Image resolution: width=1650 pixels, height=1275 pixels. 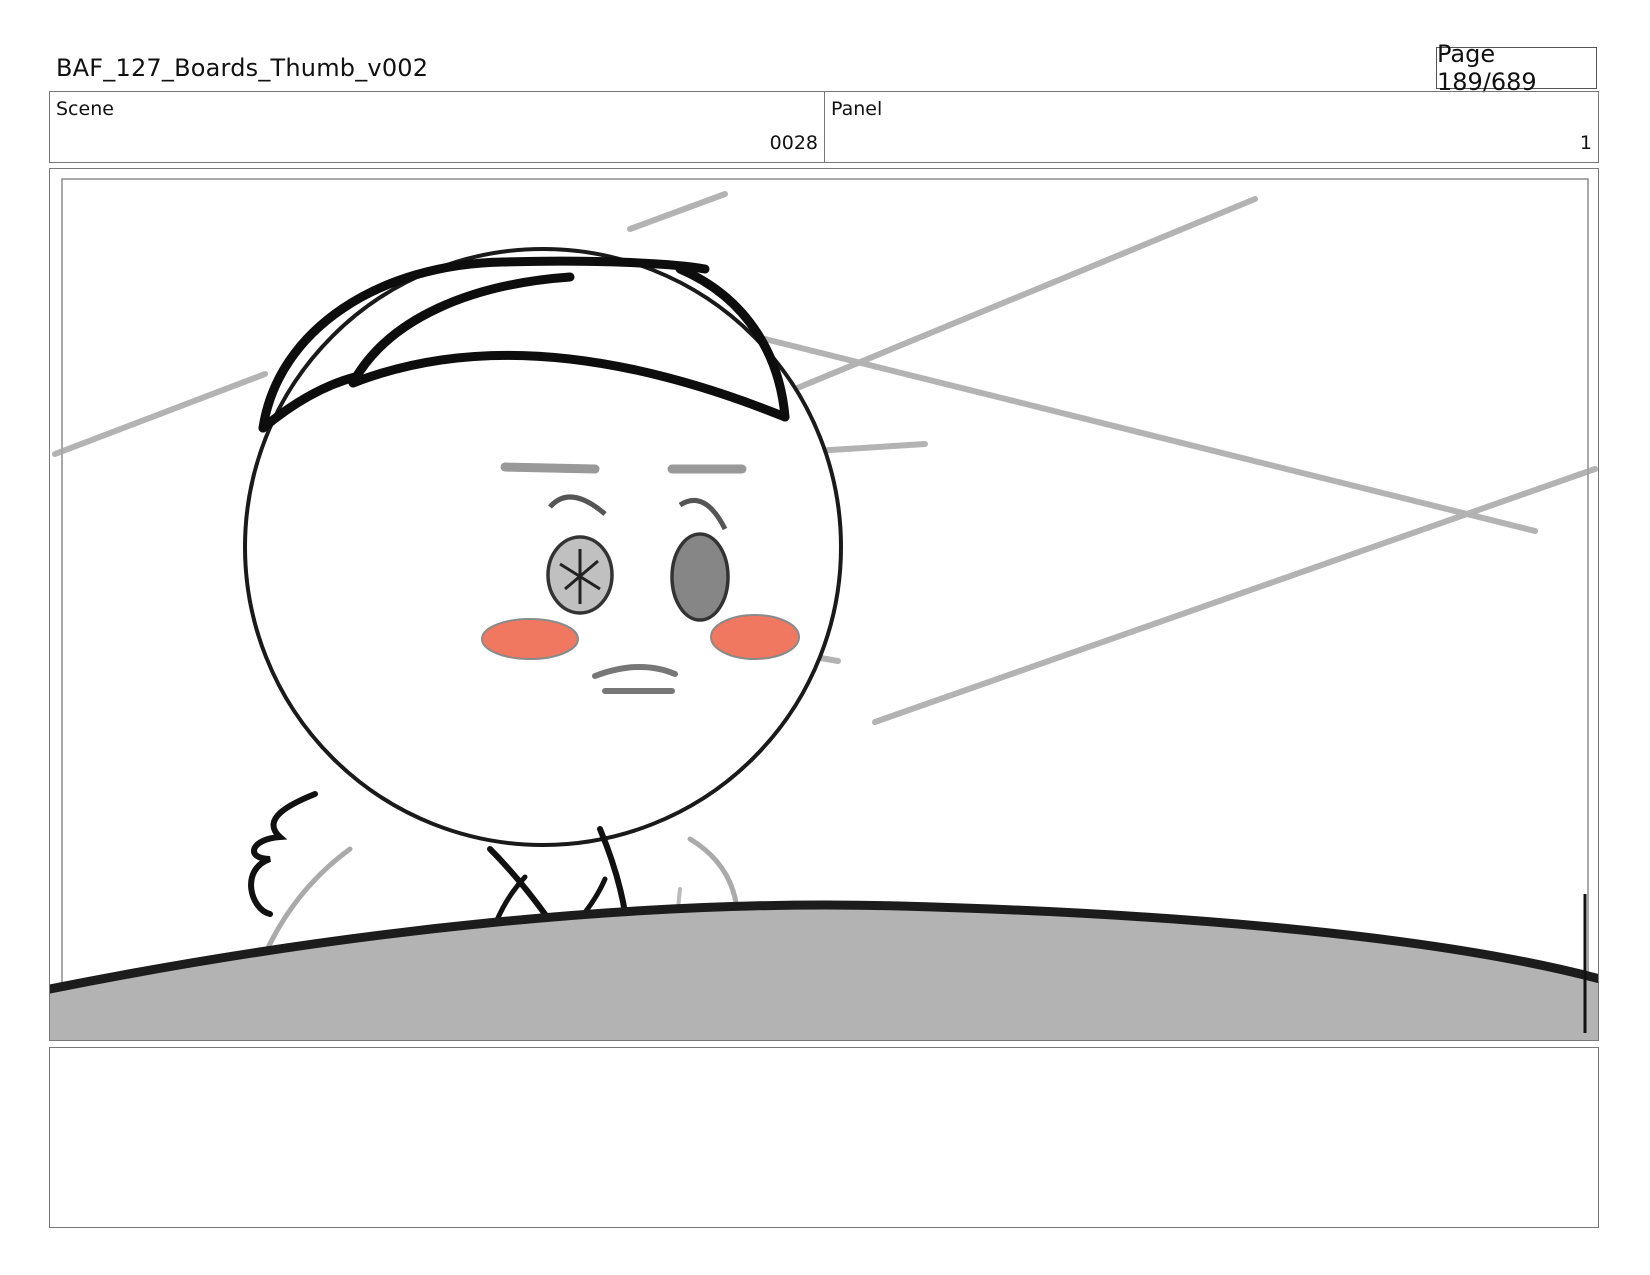 What do you see at coordinates (857, 109) in the screenshot?
I see `panel-label: Panel` at bounding box center [857, 109].